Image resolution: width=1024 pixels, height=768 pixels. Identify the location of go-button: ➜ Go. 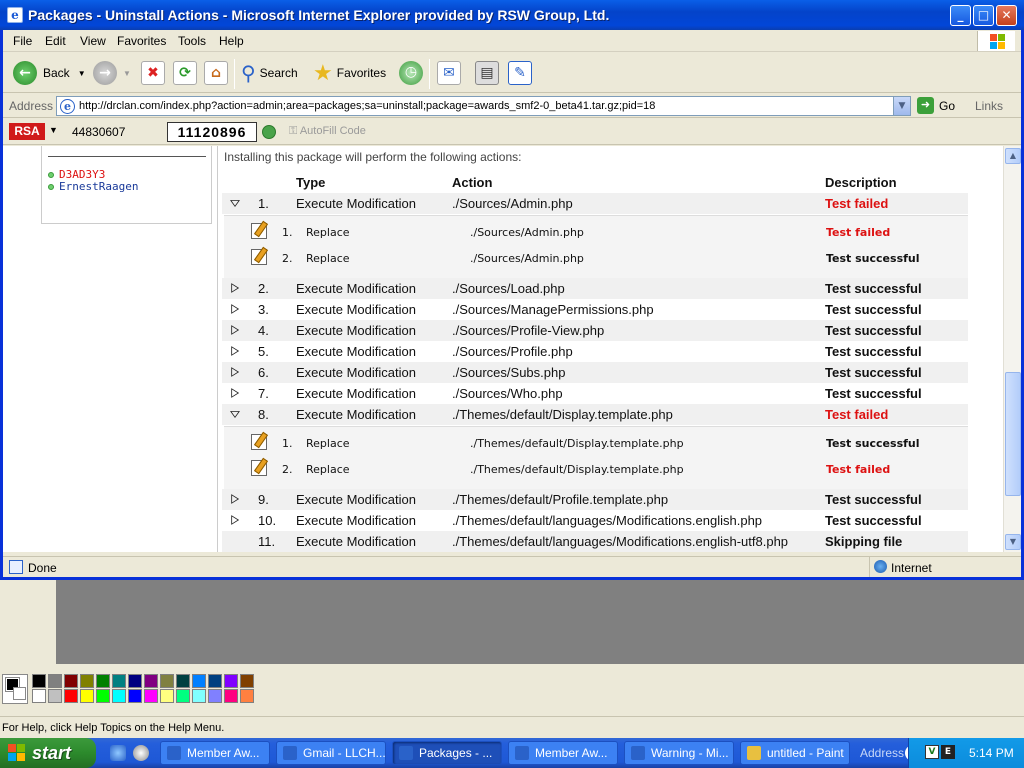
(936, 105).